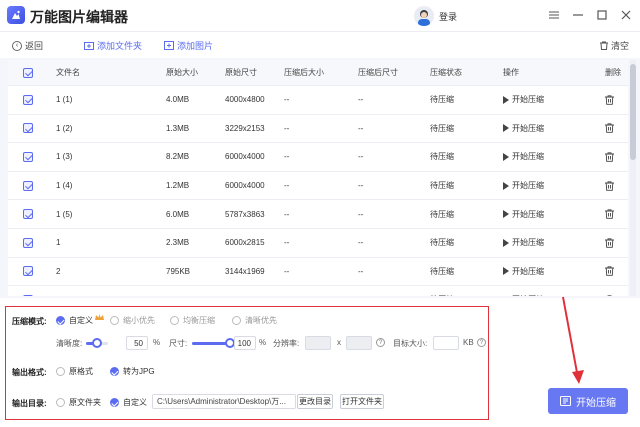 This screenshot has height=427, width=640. Describe the element at coordinates (380, 342) in the screenshot. I see `resolution-help-icon: ?` at that location.